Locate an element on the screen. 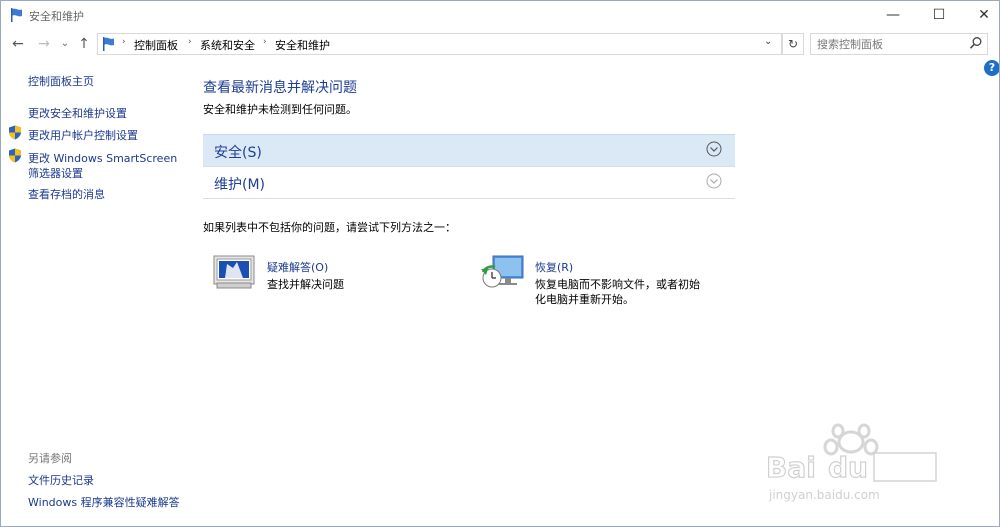 Image resolution: width=1000 pixels, height=527 pixels. minimize-button: — is located at coordinates (893, 15).